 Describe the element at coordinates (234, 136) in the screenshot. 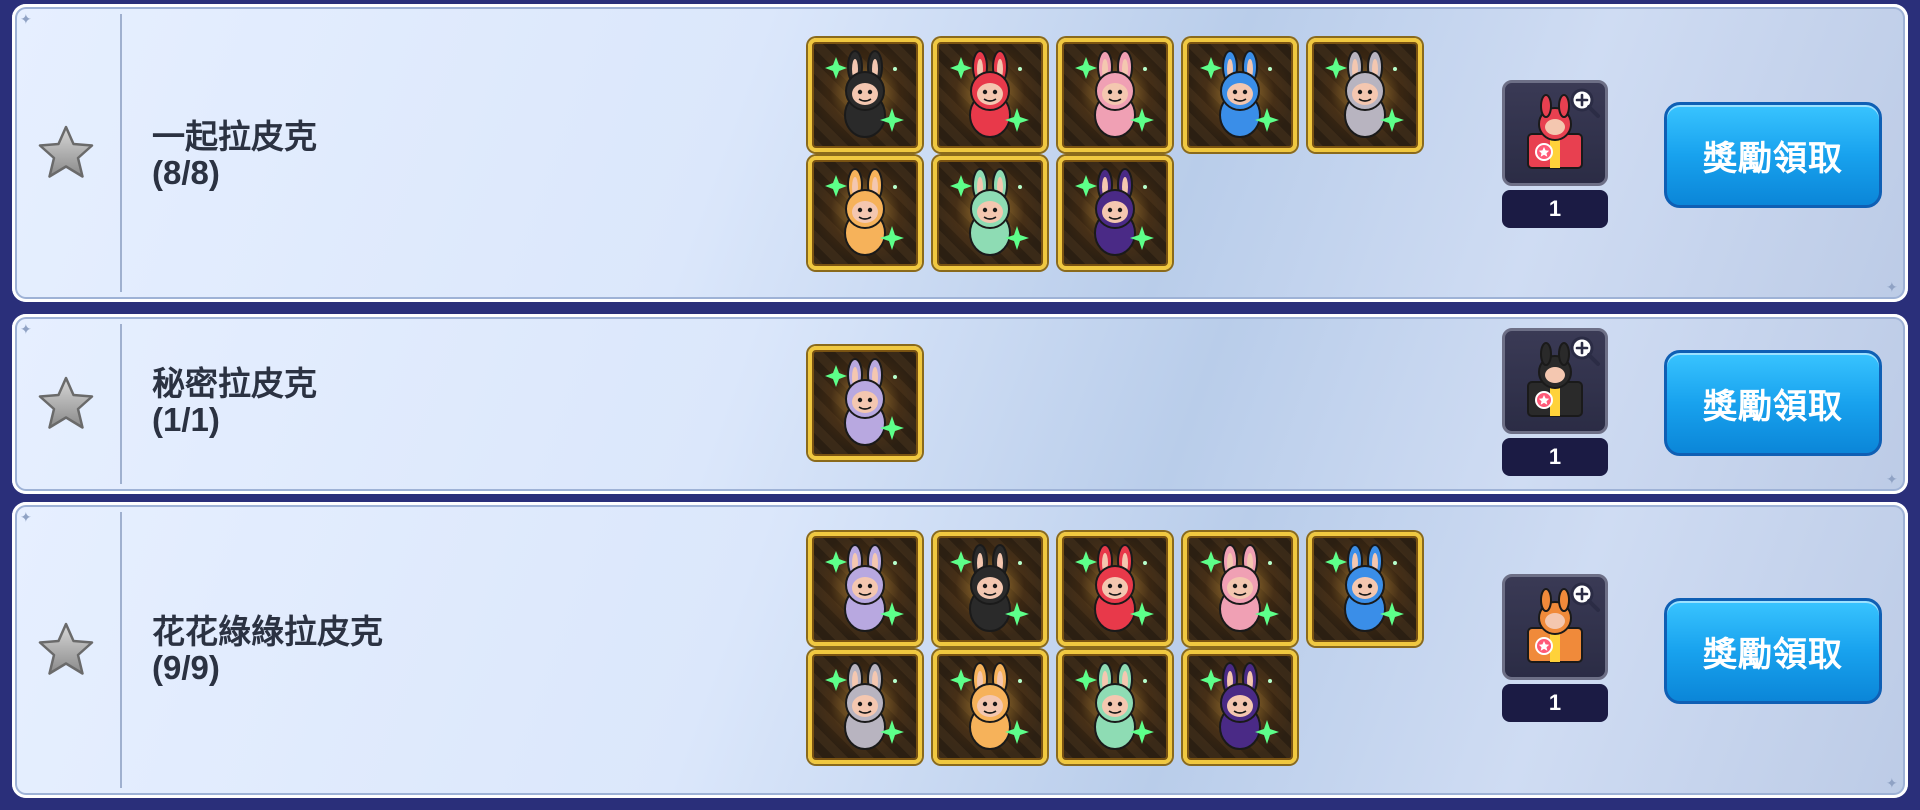

I see `collection-name: 一起拉皮克` at that location.